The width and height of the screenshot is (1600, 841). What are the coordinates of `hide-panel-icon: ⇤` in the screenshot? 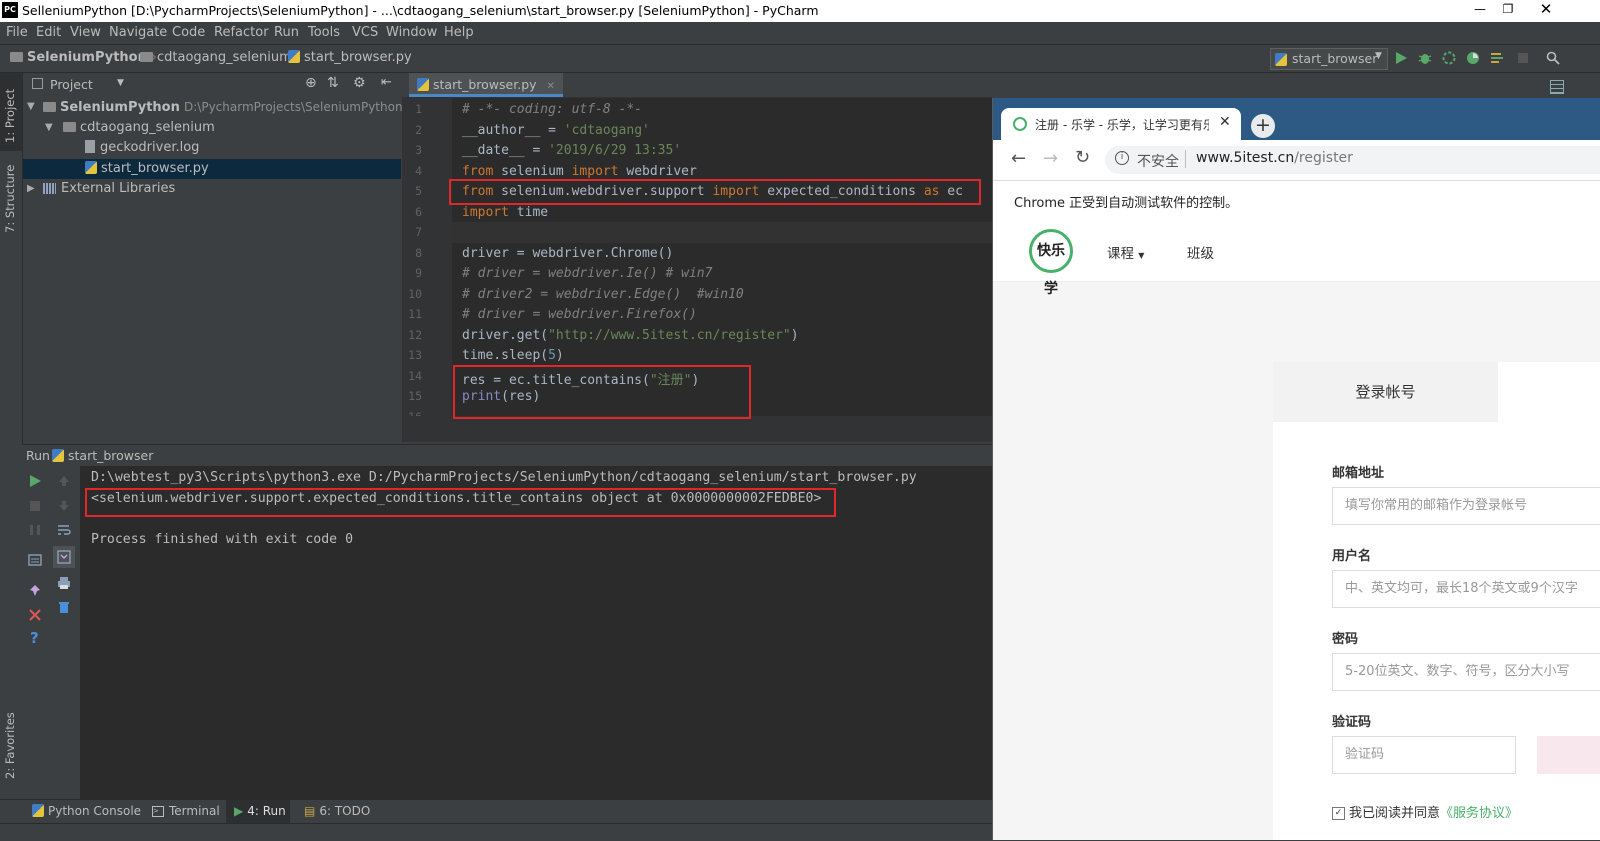 It's located at (386, 82).